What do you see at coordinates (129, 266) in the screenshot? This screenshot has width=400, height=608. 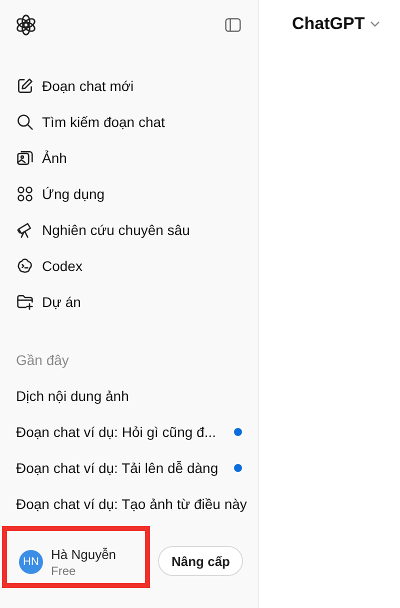 I see `nav-item: Codex` at bounding box center [129, 266].